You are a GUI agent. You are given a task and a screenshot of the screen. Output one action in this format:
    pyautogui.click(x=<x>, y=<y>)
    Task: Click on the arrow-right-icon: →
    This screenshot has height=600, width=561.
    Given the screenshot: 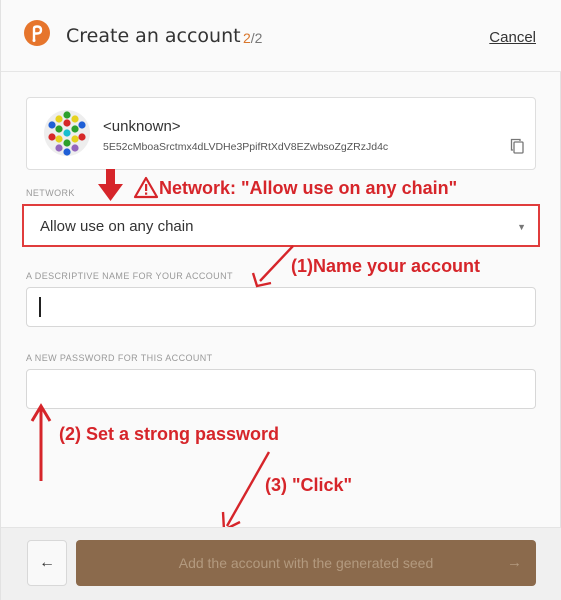 What is the action you would take?
    pyautogui.click(x=514, y=562)
    